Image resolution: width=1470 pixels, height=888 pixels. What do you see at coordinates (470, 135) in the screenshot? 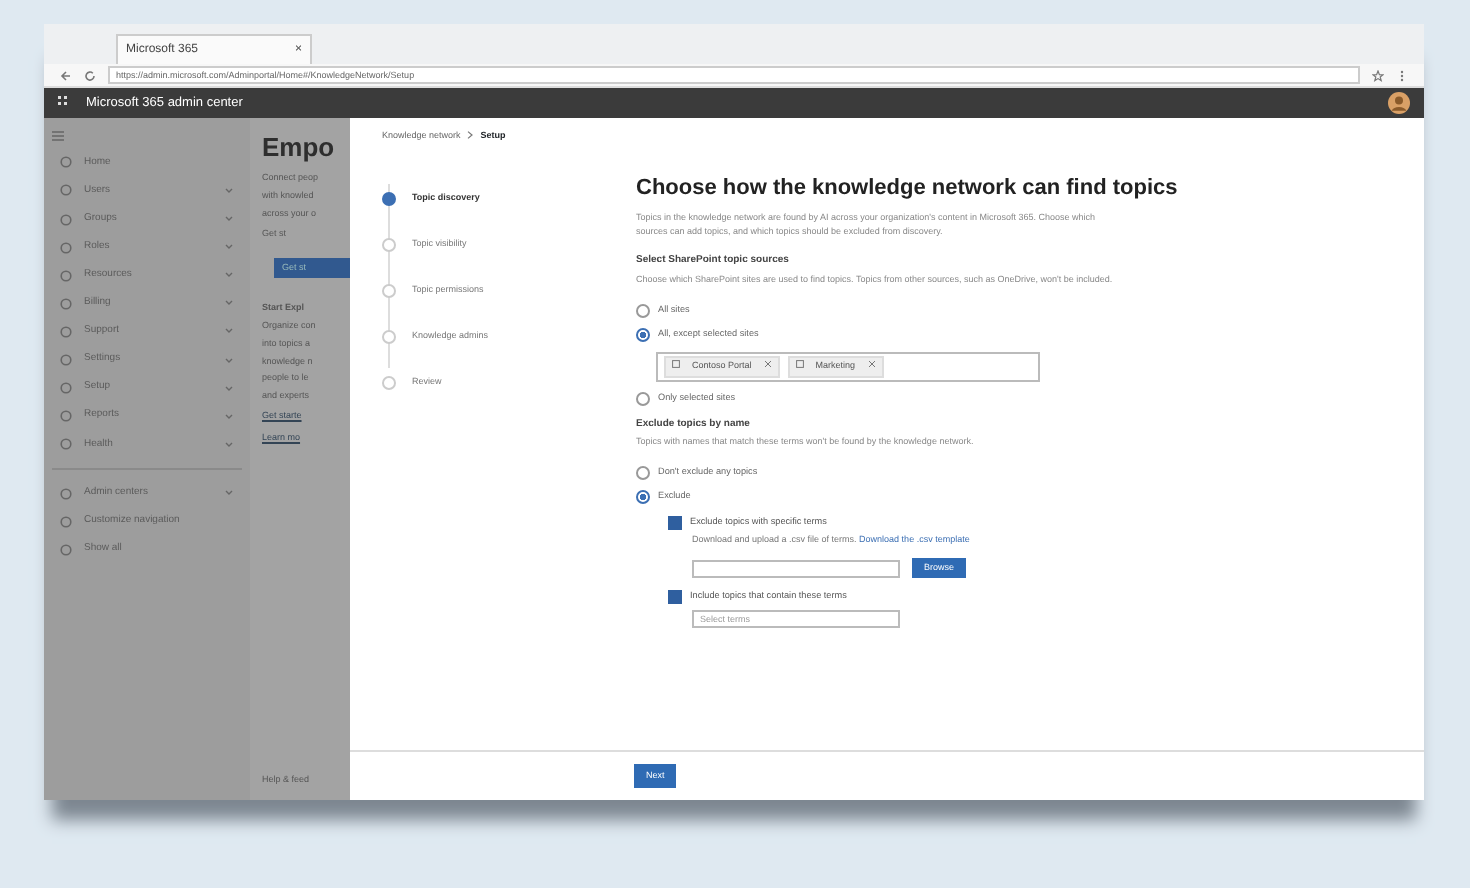
I see `chevron-right-icon` at bounding box center [470, 135].